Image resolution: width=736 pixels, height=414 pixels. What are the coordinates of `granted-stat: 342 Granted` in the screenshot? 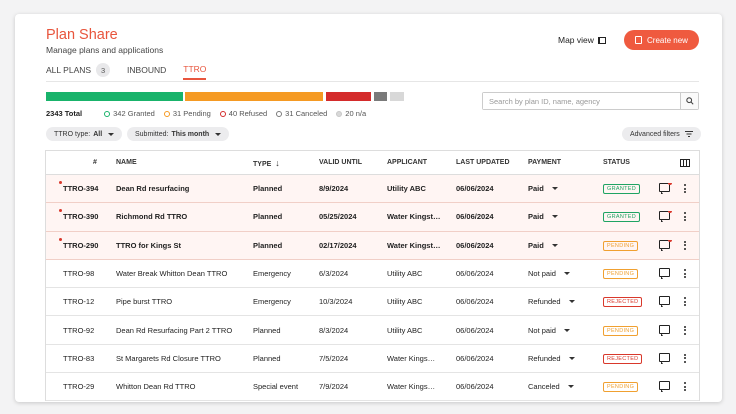 It's located at (129, 113).